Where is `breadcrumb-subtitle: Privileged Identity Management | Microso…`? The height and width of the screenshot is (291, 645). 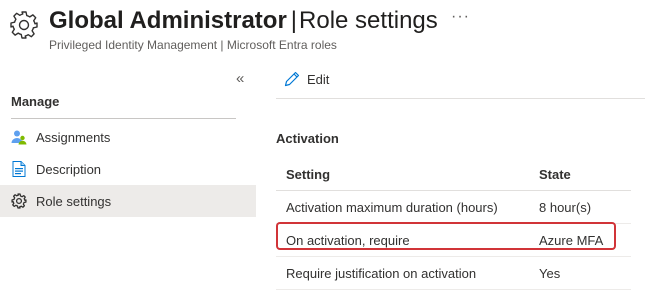 breadcrumb-subtitle: Privileged Identity Management | Microso… is located at coordinates (193, 45).